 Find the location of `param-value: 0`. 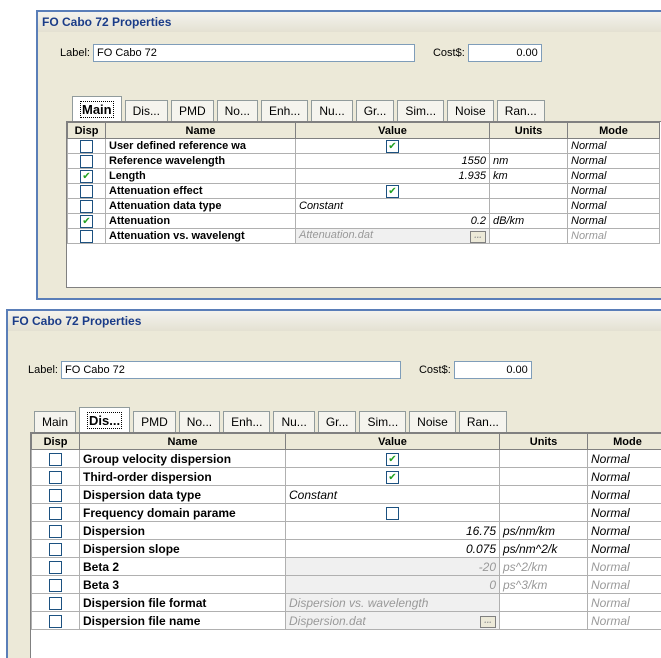

param-value: 0 is located at coordinates (392, 584).